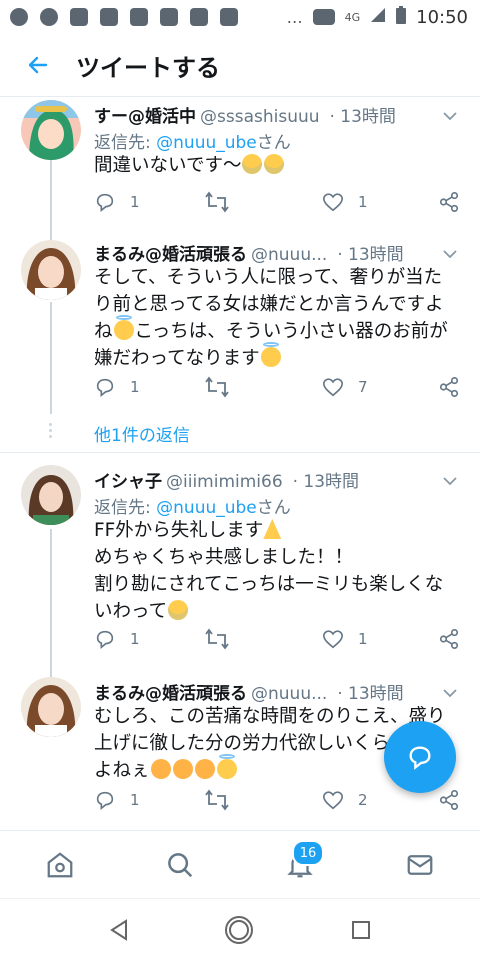 This screenshot has height=961, width=480. I want to click on like-button: 2, so click(345, 800).